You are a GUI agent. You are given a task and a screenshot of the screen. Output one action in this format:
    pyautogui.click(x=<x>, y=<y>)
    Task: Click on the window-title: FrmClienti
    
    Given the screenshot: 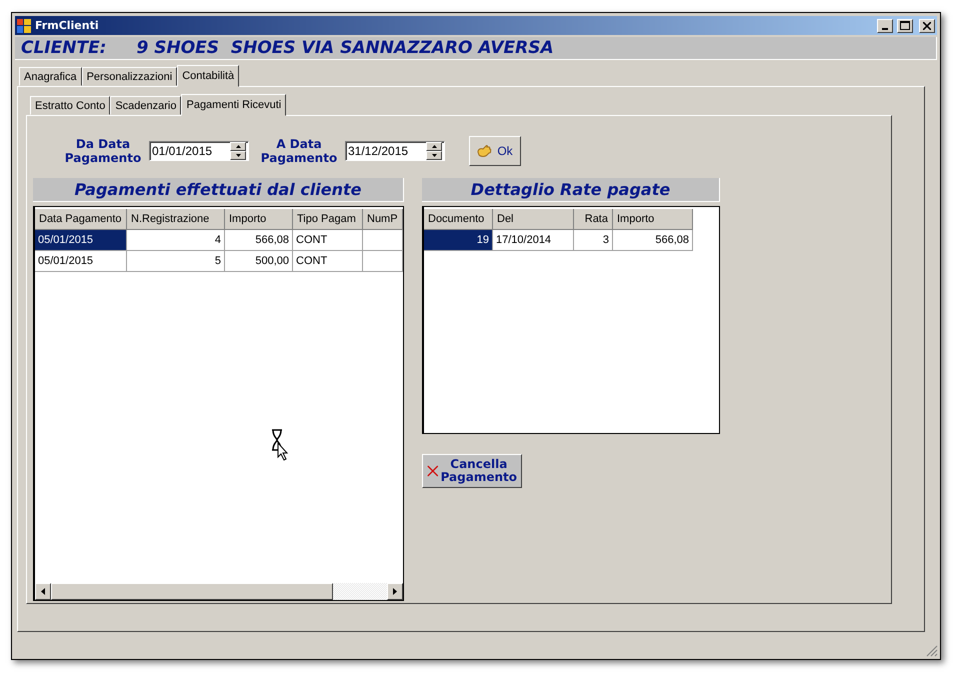 What is the action you would take?
    pyautogui.click(x=67, y=25)
    